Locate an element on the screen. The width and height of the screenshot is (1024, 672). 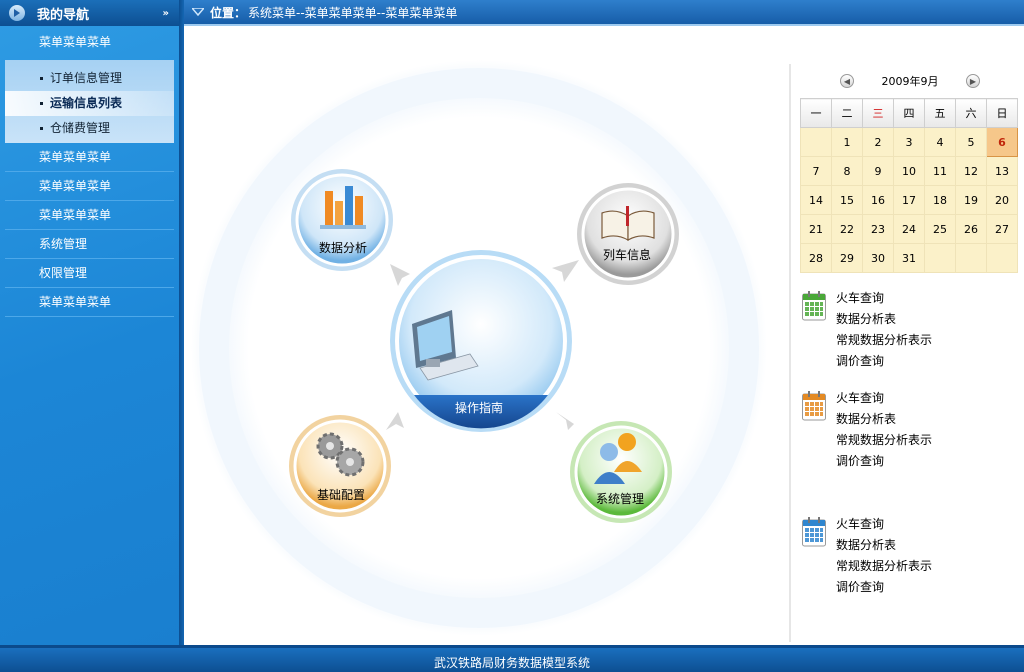
calendar-day: 4 is located at coordinates (940, 142).